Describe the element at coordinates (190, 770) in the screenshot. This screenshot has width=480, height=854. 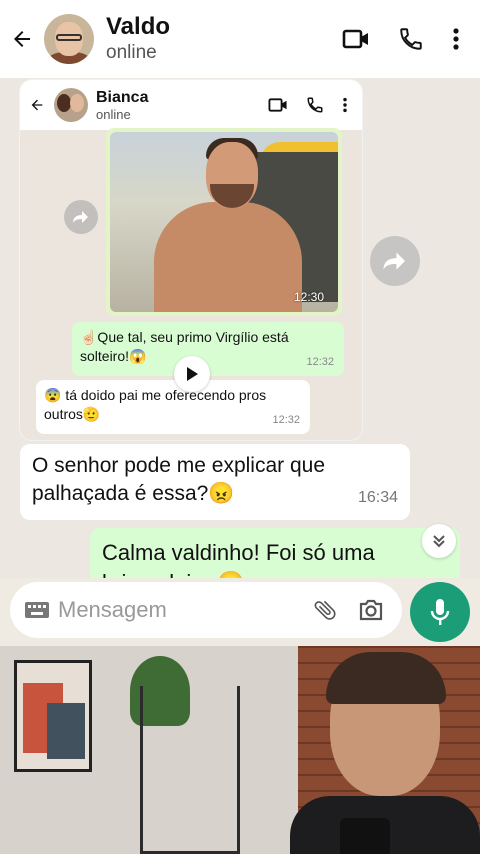
I see `shelf` at that location.